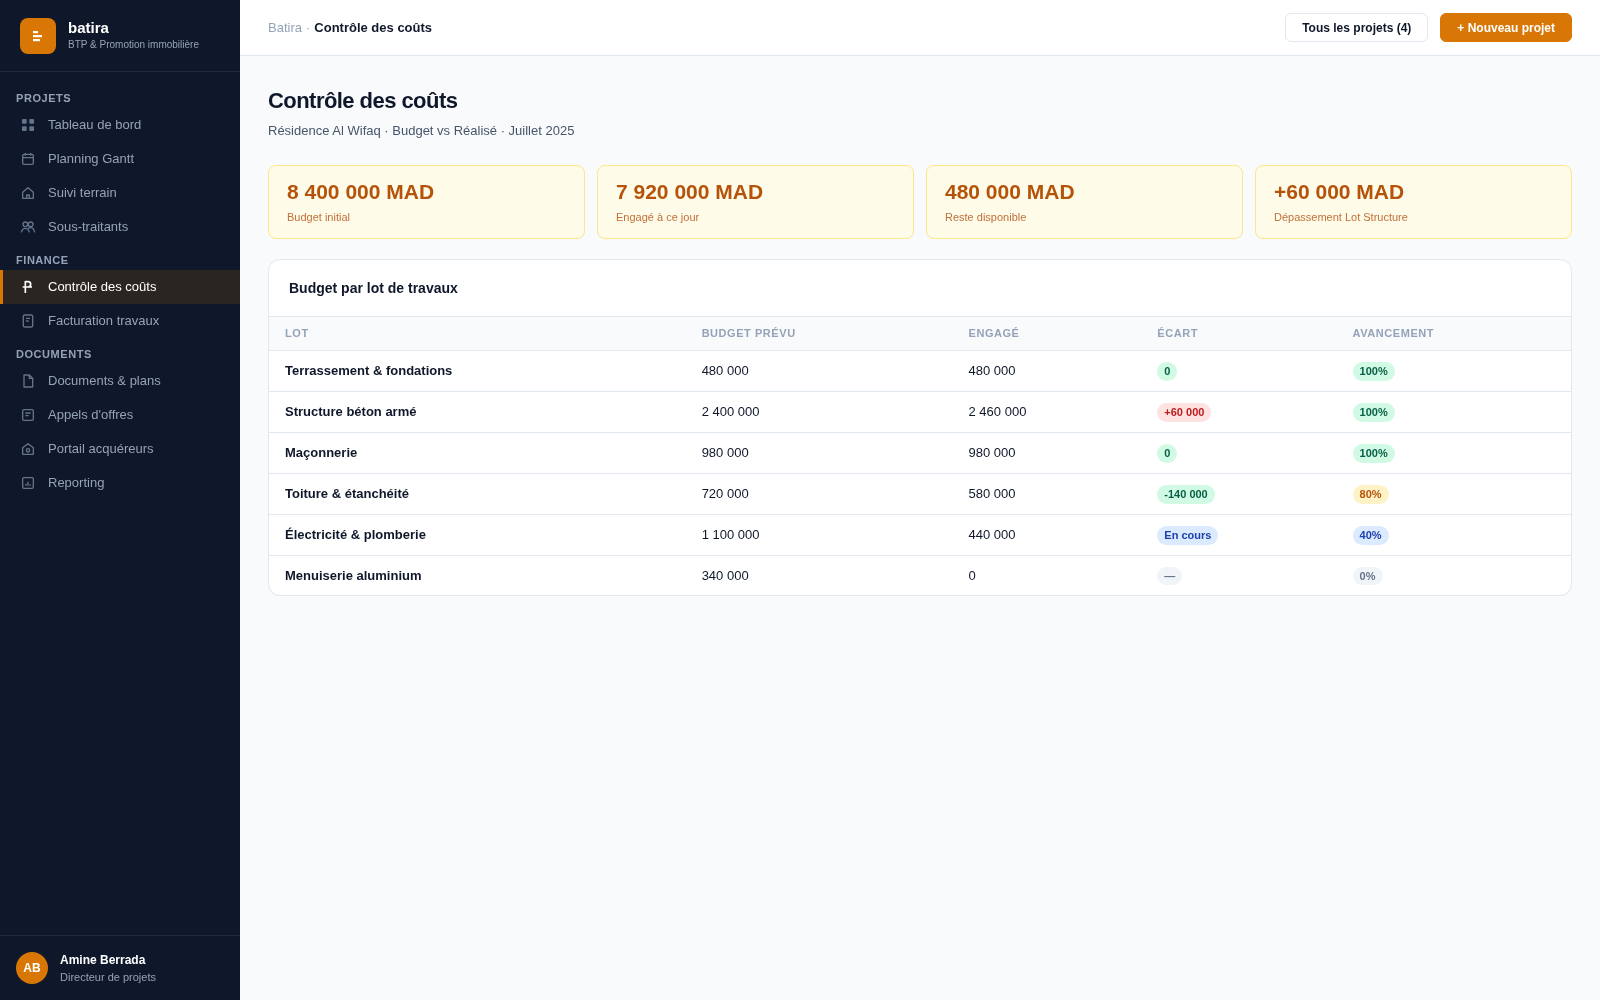  I want to click on sidebar-item: Appels d'offres, so click(120, 415).